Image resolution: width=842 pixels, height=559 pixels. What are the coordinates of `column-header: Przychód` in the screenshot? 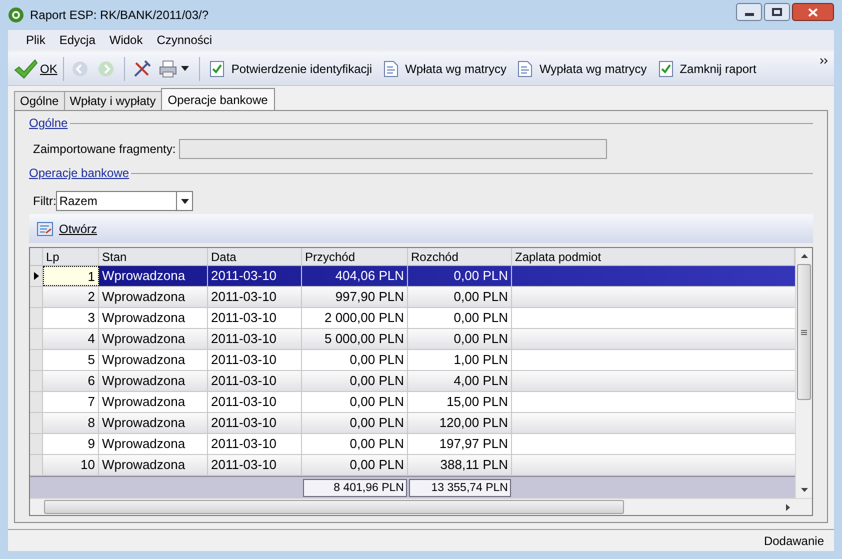 It's located at (355, 256).